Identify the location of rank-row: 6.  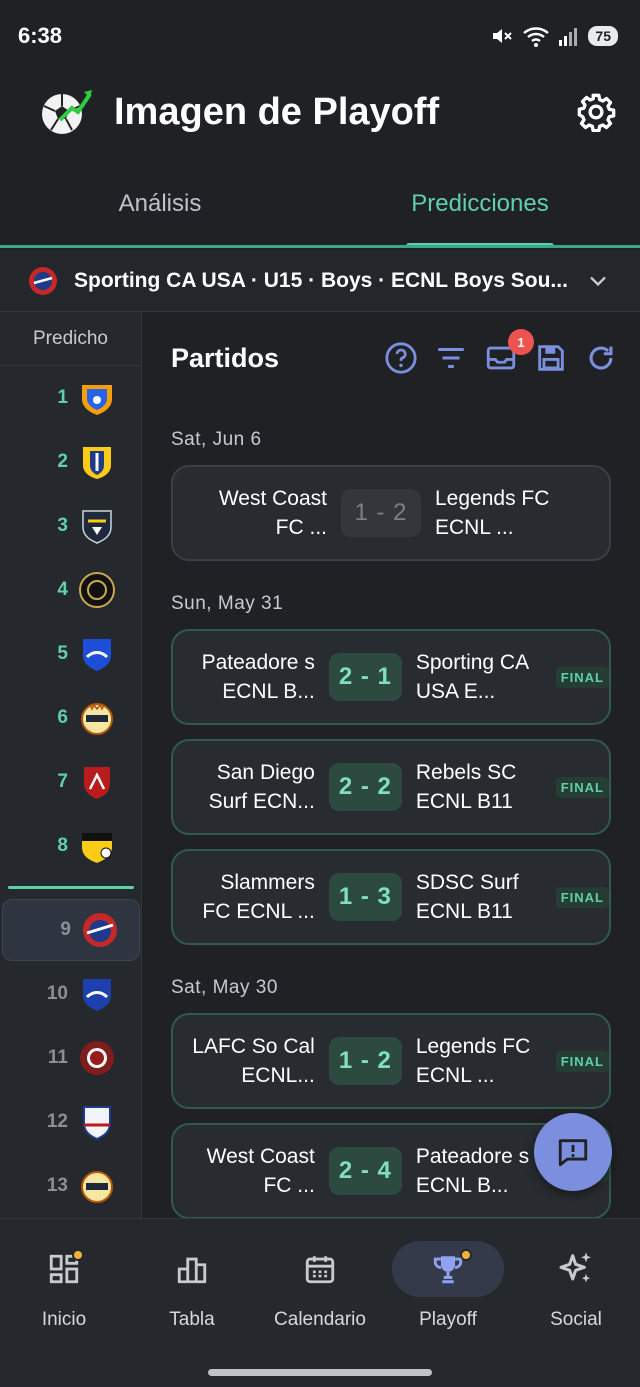
(70, 718).